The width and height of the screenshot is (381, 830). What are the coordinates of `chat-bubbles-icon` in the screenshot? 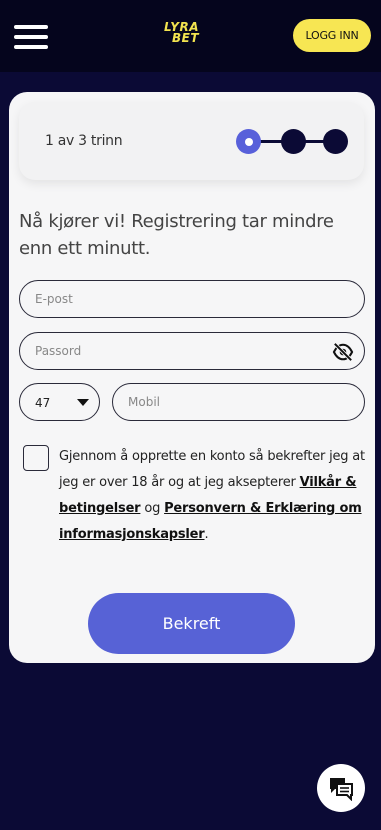 It's located at (341, 789).